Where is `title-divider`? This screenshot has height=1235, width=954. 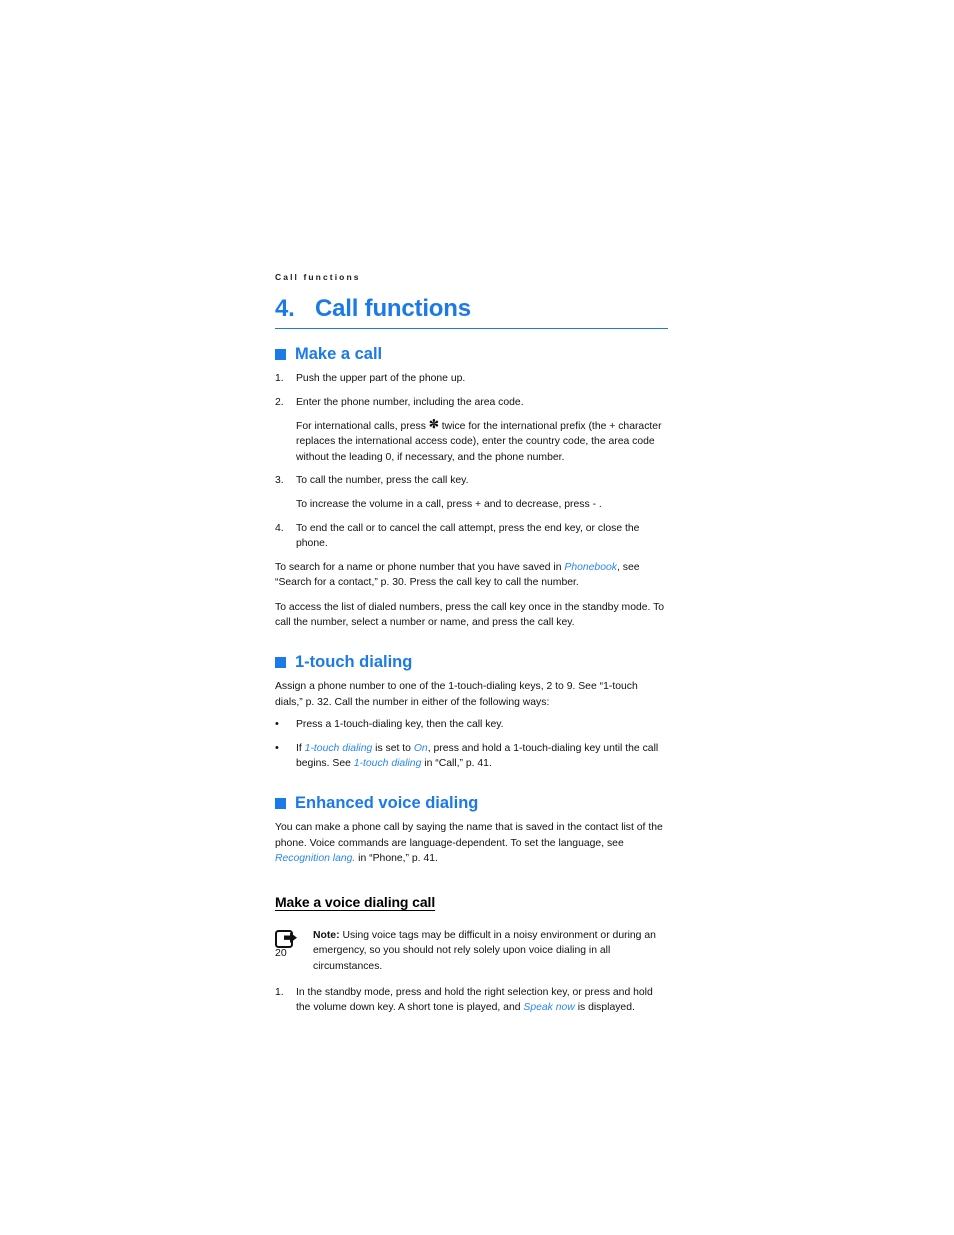
title-divider is located at coordinates (471, 329).